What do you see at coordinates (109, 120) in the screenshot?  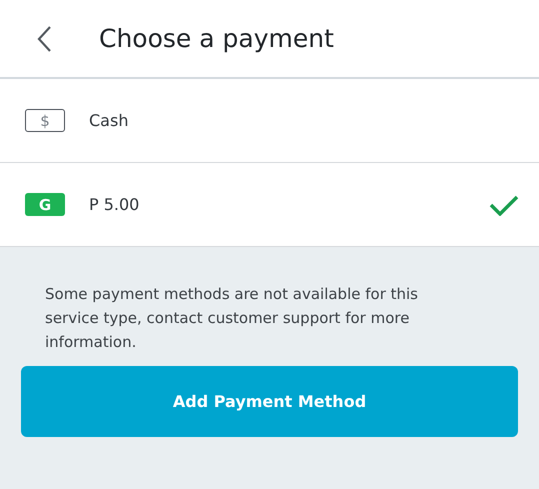 I see `payment-label: Cash` at bounding box center [109, 120].